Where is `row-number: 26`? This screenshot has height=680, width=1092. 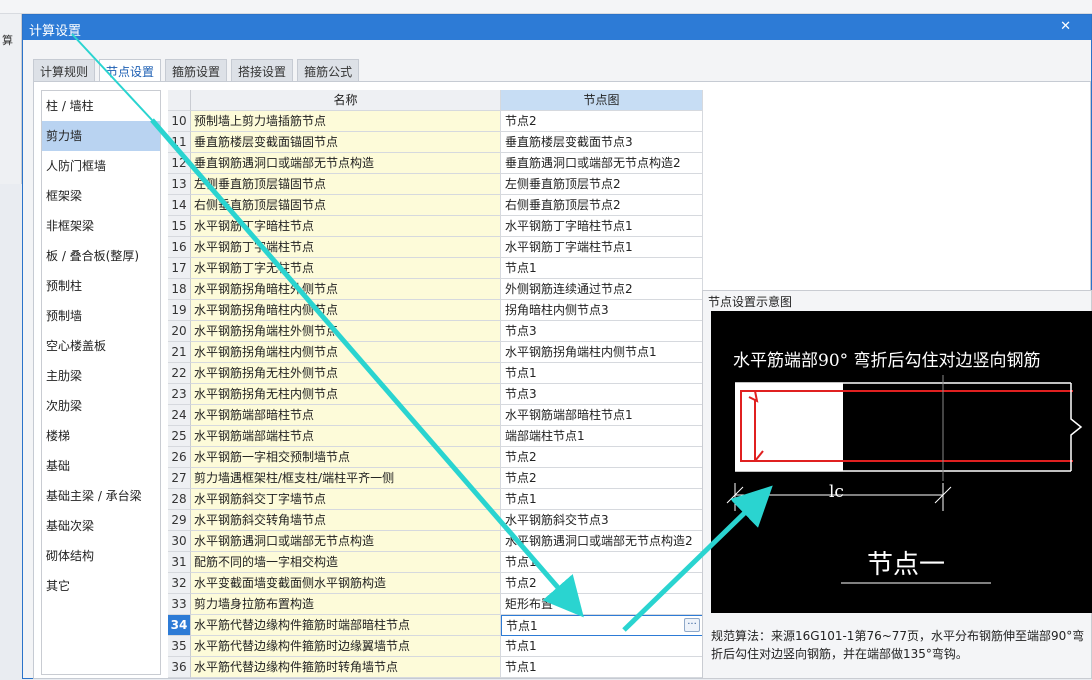 row-number: 26 is located at coordinates (179, 457).